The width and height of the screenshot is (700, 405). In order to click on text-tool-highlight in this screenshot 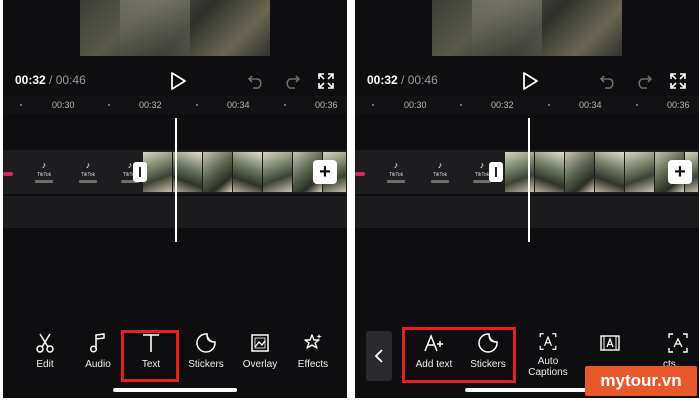, I will do `click(150, 356)`.